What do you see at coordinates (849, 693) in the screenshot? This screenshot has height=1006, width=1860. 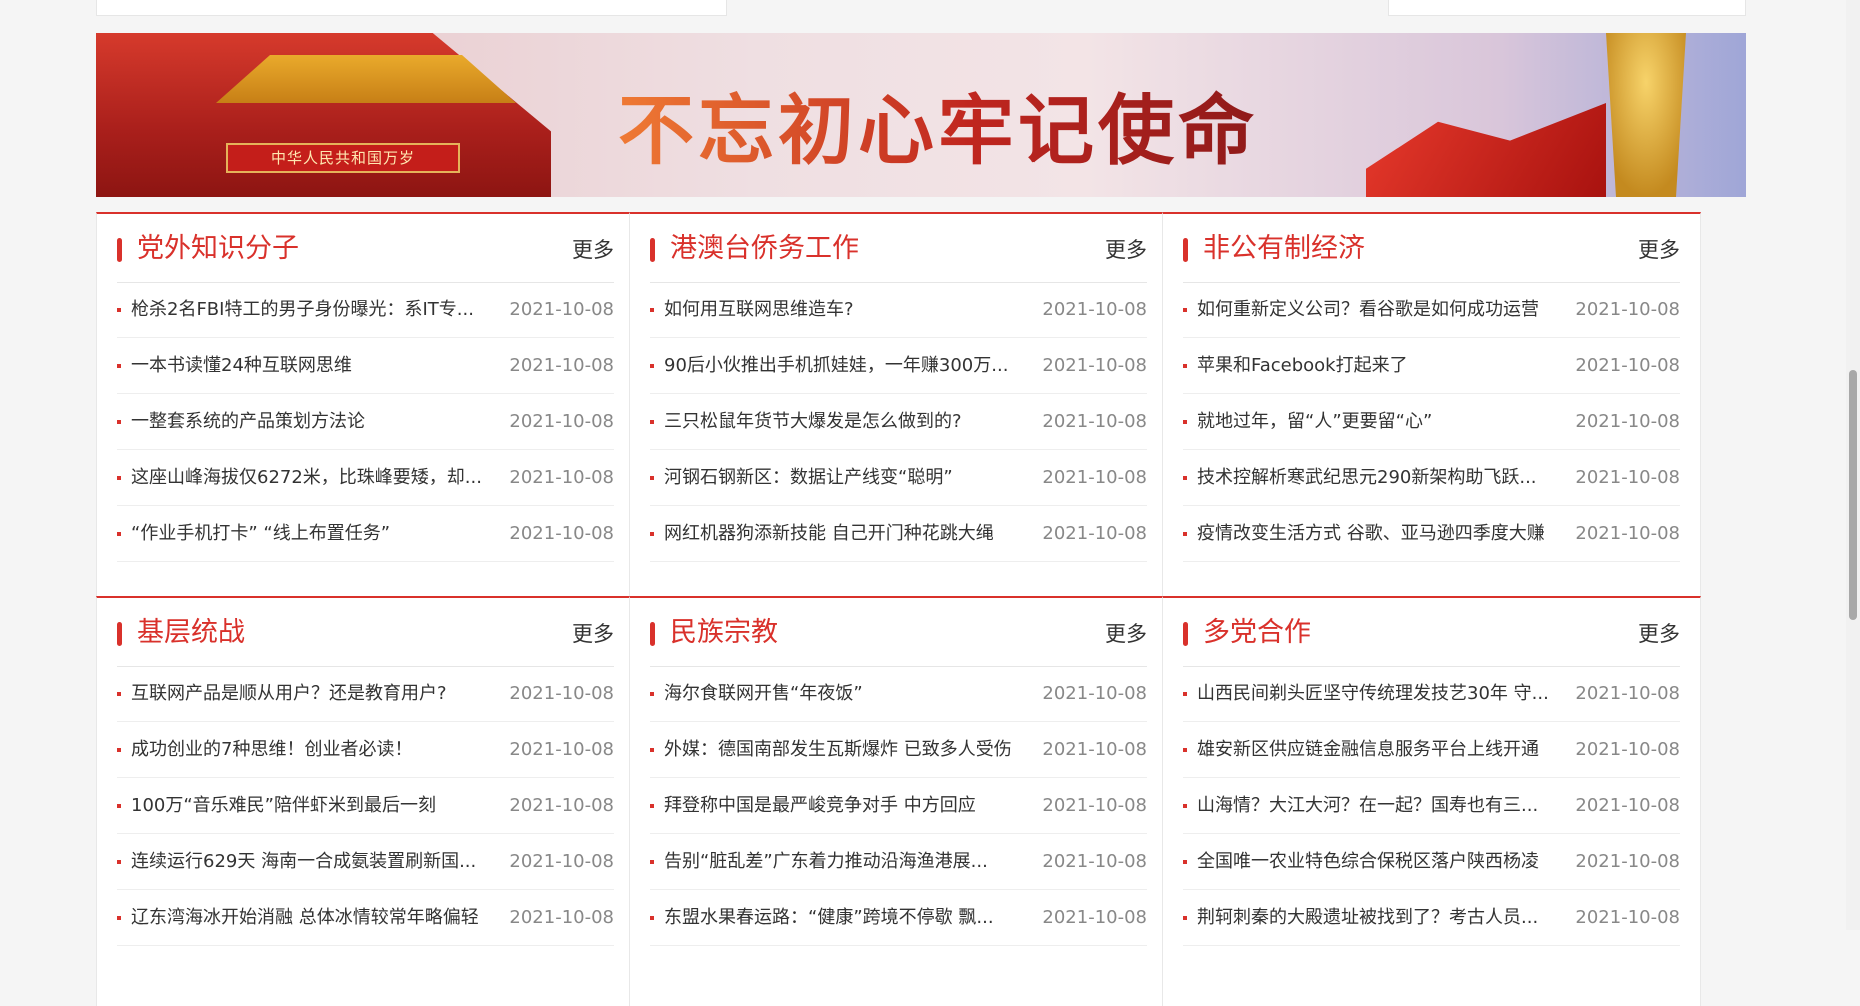 I see `news-title-link: 海尔食联网开售“年夜饭”` at bounding box center [849, 693].